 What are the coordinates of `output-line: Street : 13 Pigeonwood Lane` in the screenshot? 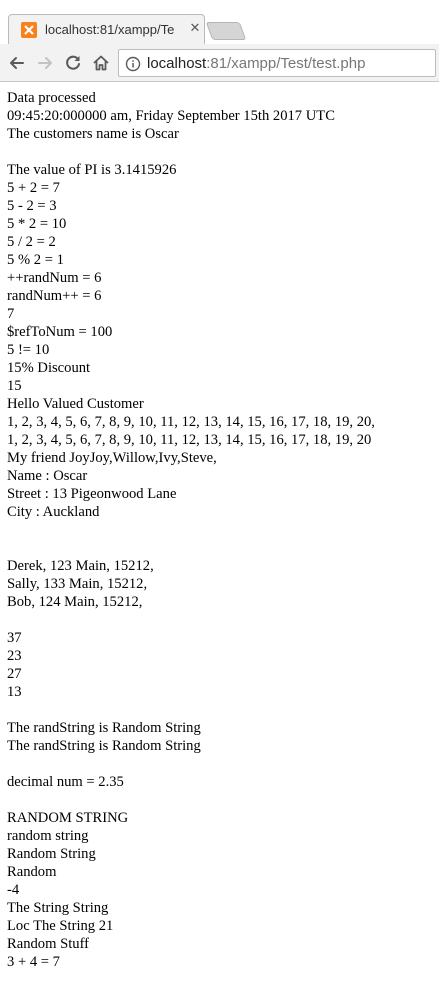 It's located at (92, 494).